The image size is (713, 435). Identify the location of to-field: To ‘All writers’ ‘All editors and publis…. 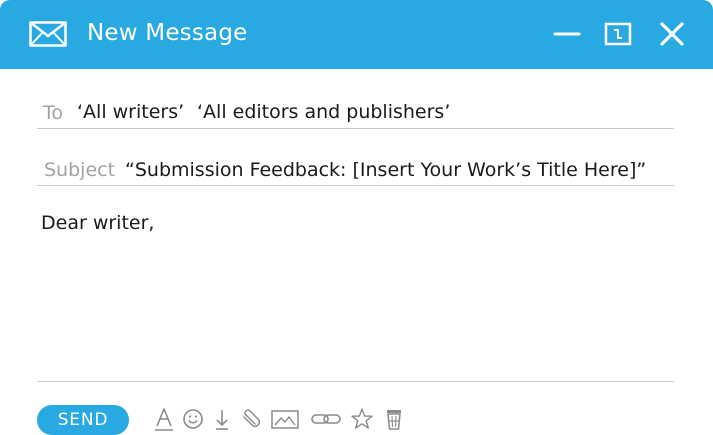
(355, 113).